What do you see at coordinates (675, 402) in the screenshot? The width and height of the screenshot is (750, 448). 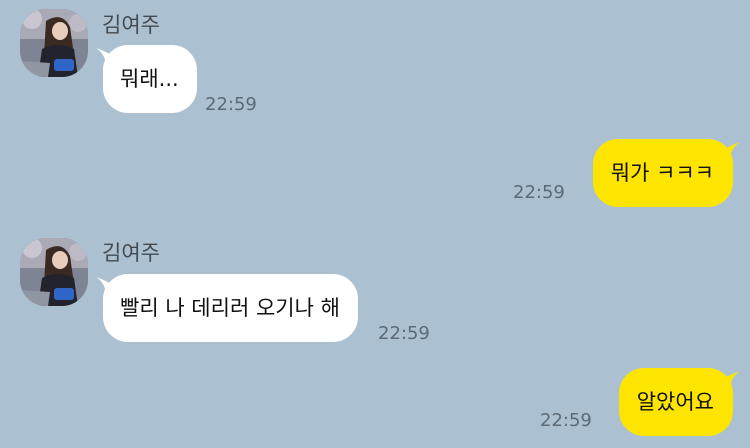 I see `message-bubble-outgoing: 알았어요` at bounding box center [675, 402].